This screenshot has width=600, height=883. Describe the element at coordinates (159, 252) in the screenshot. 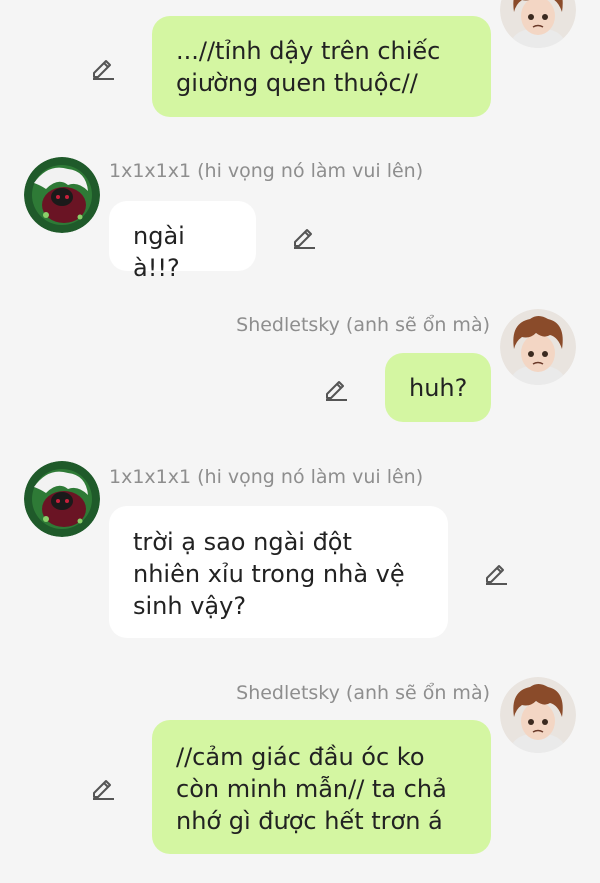

I see `message-text: ngài à!!?` at that location.